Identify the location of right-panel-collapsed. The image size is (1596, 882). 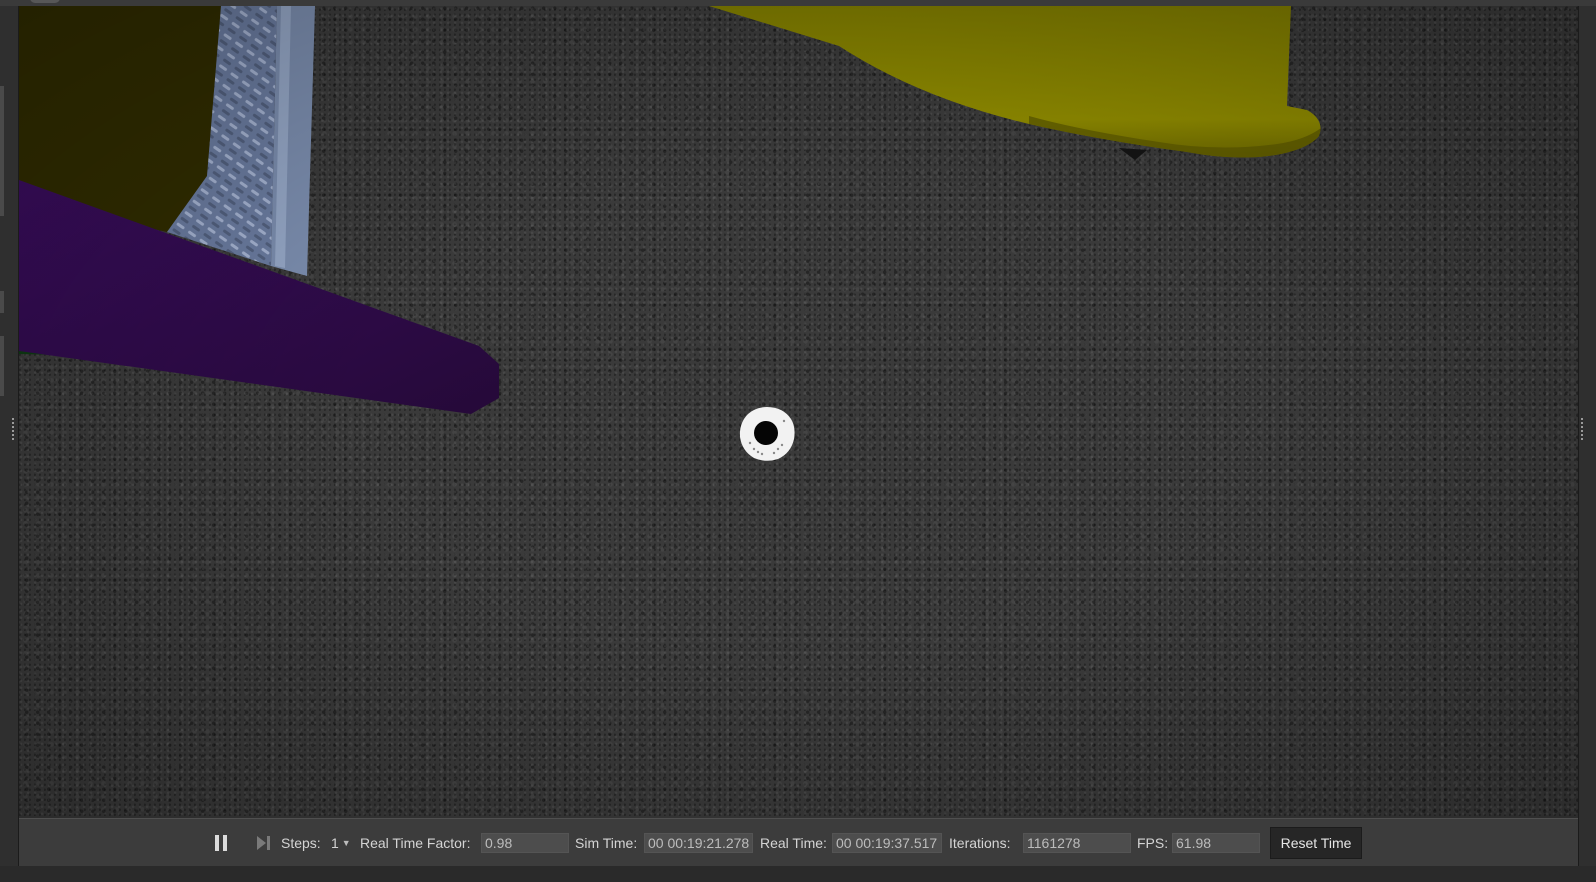
(1587, 444).